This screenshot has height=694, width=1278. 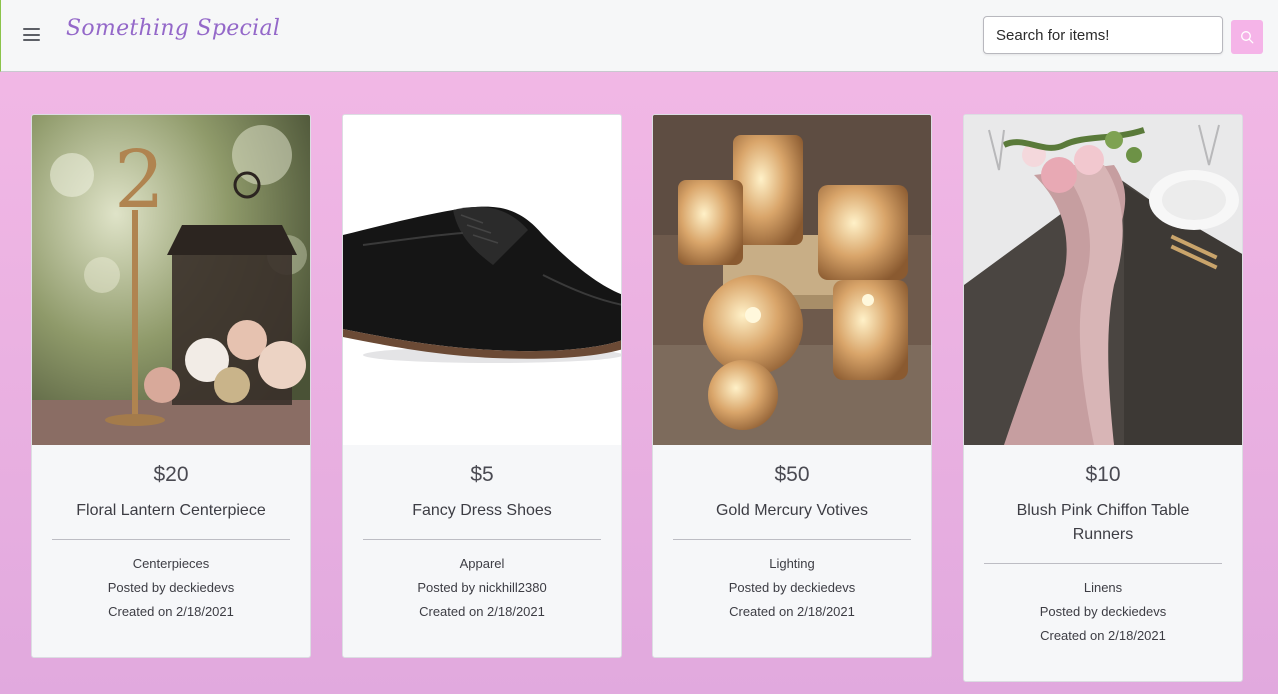 I want to click on item-title: Blush Pink Chiffon Table Runners, so click(x=1103, y=523).